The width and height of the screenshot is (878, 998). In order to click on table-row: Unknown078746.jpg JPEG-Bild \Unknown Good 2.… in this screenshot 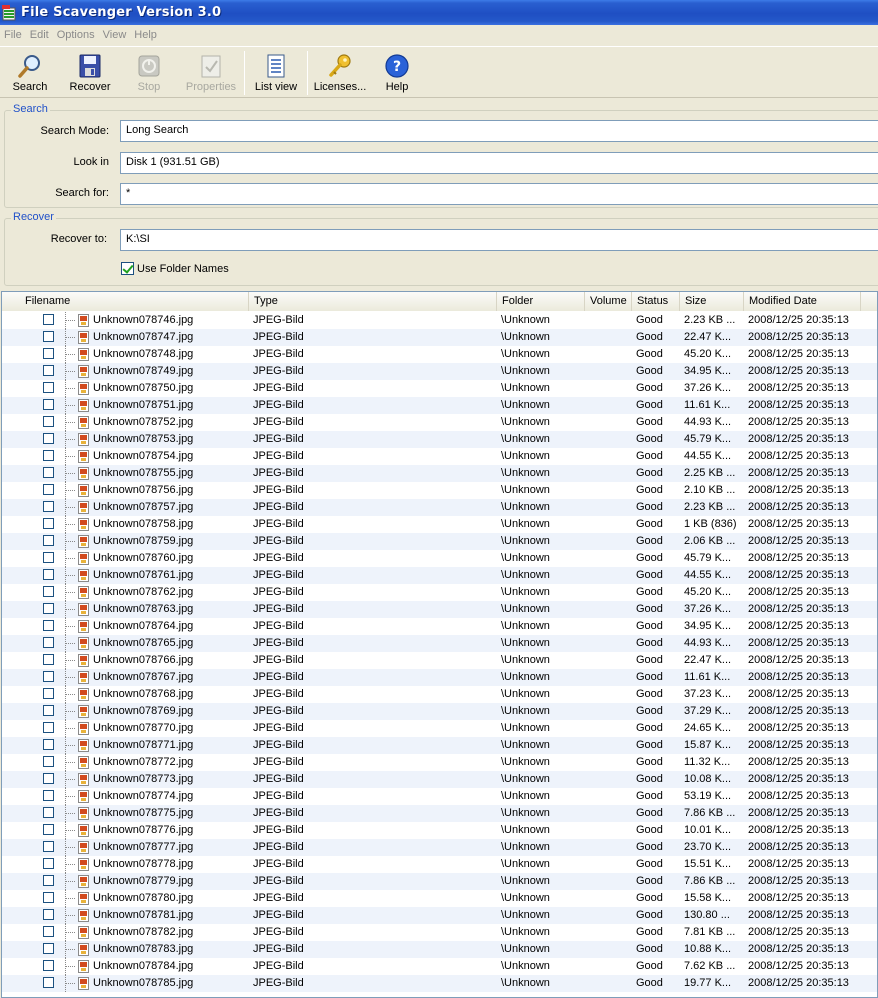, I will do `click(439, 320)`.